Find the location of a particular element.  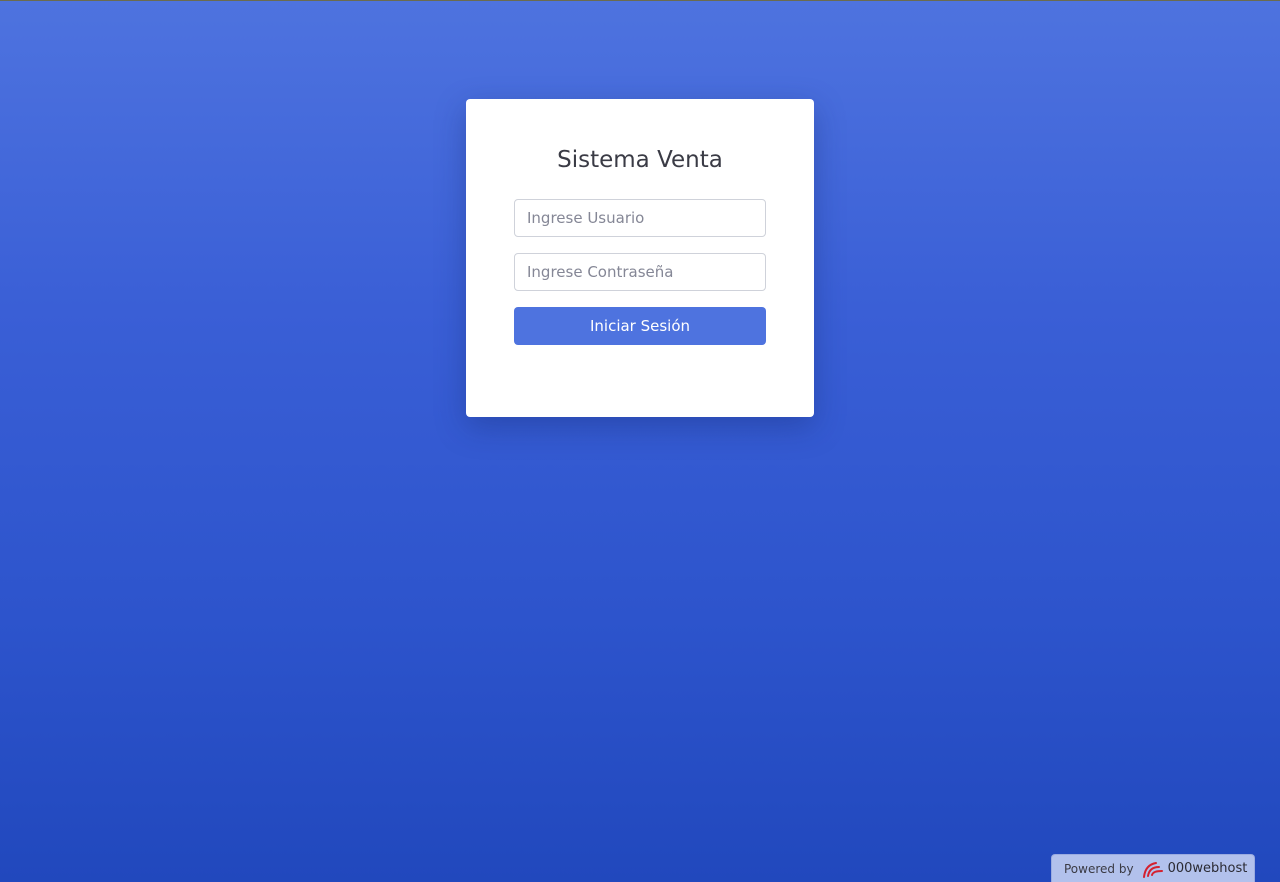

password-input is located at coordinates (640, 272).